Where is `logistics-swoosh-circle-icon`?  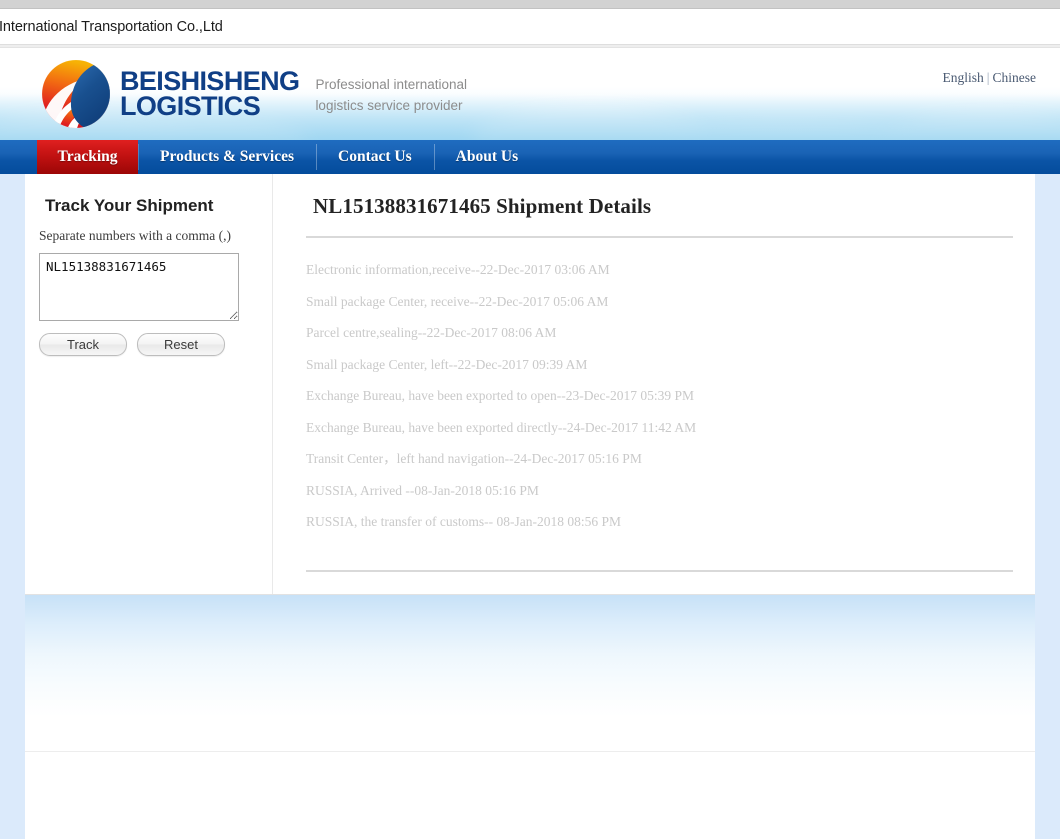 logistics-swoosh-circle-icon is located at coordinates (76, 94).